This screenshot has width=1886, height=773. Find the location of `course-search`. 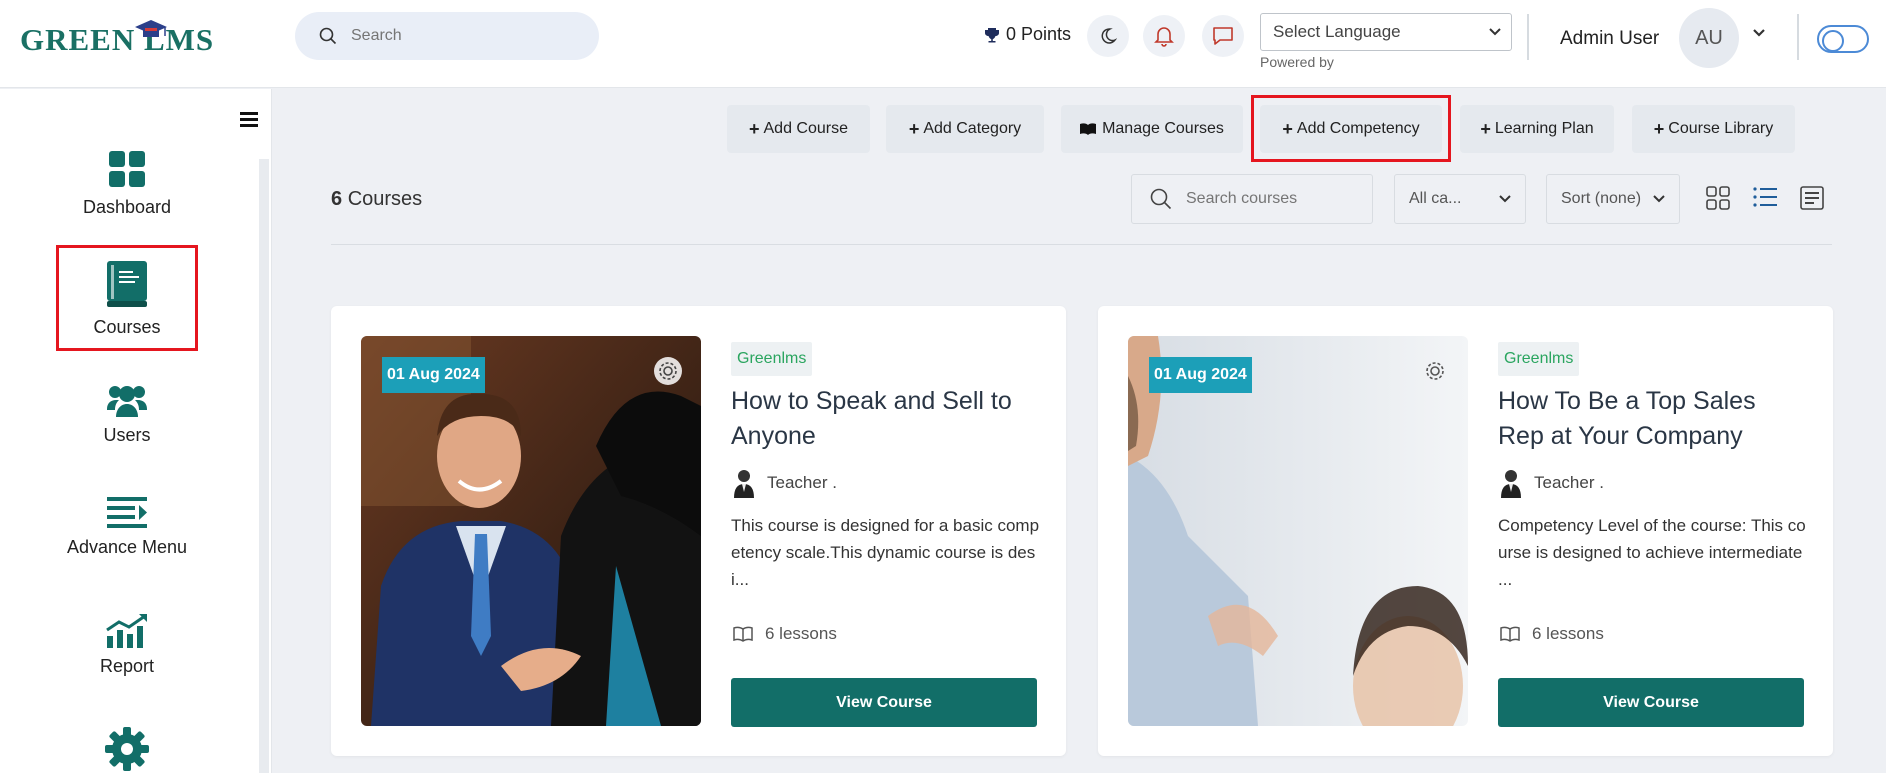

course-search is located at coordinates (1252, 199).